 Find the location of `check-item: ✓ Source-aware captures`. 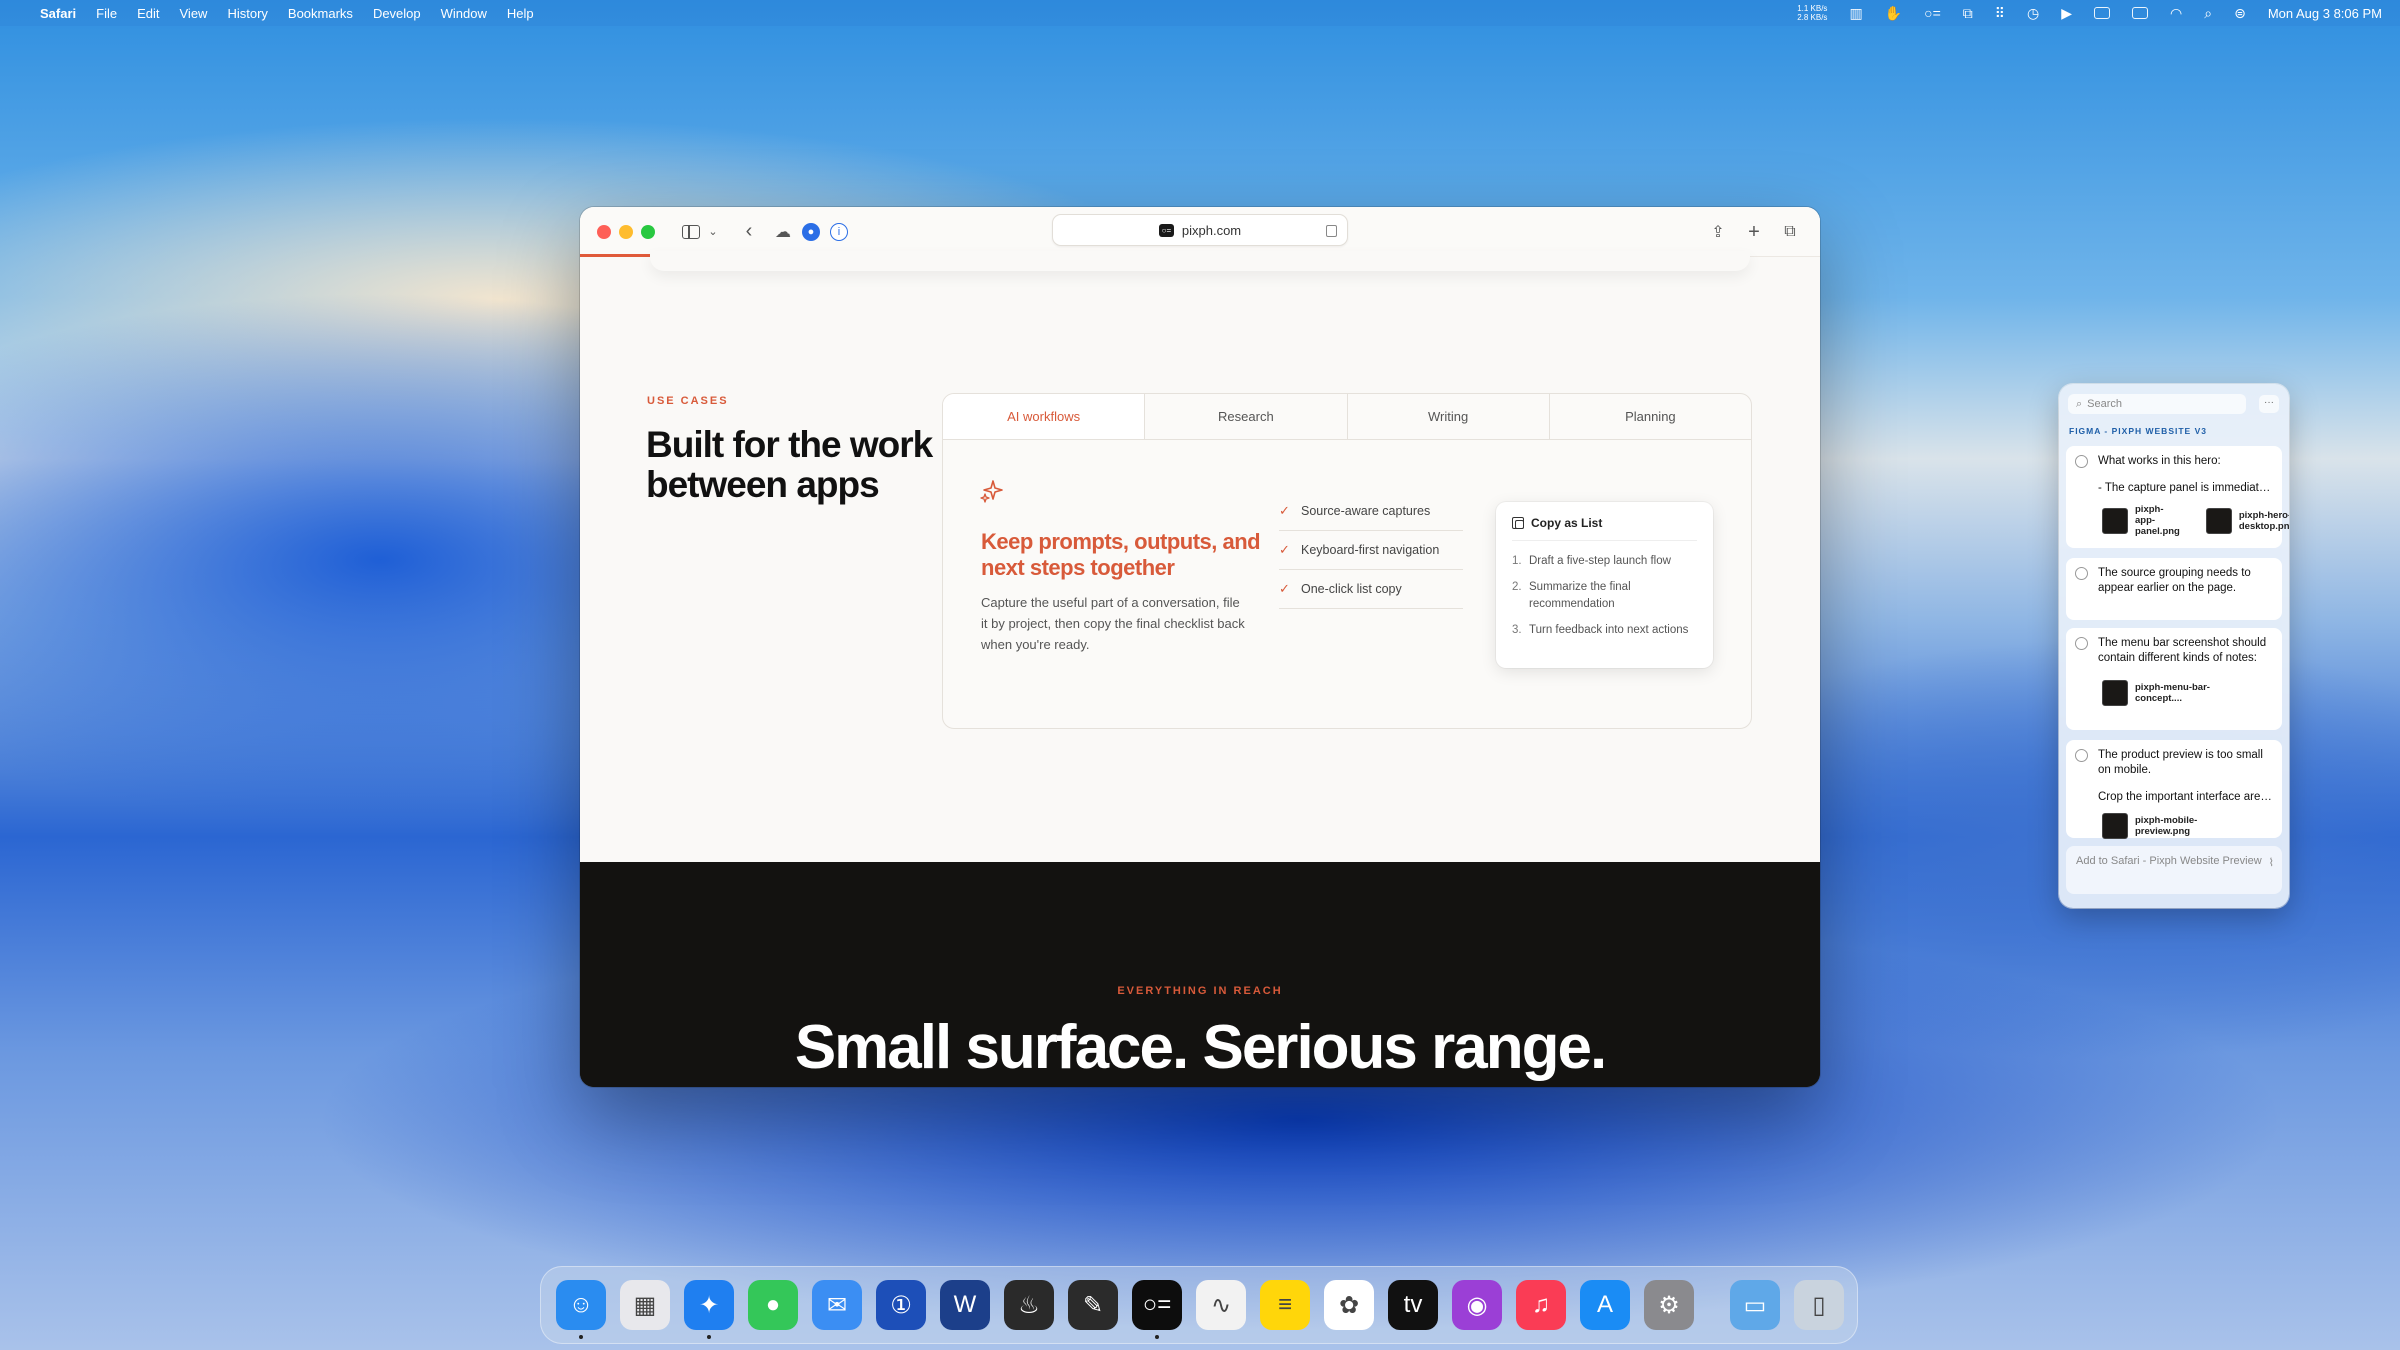

check-item: ✓ Source-aware captures is located at coordinates (1371, 511).